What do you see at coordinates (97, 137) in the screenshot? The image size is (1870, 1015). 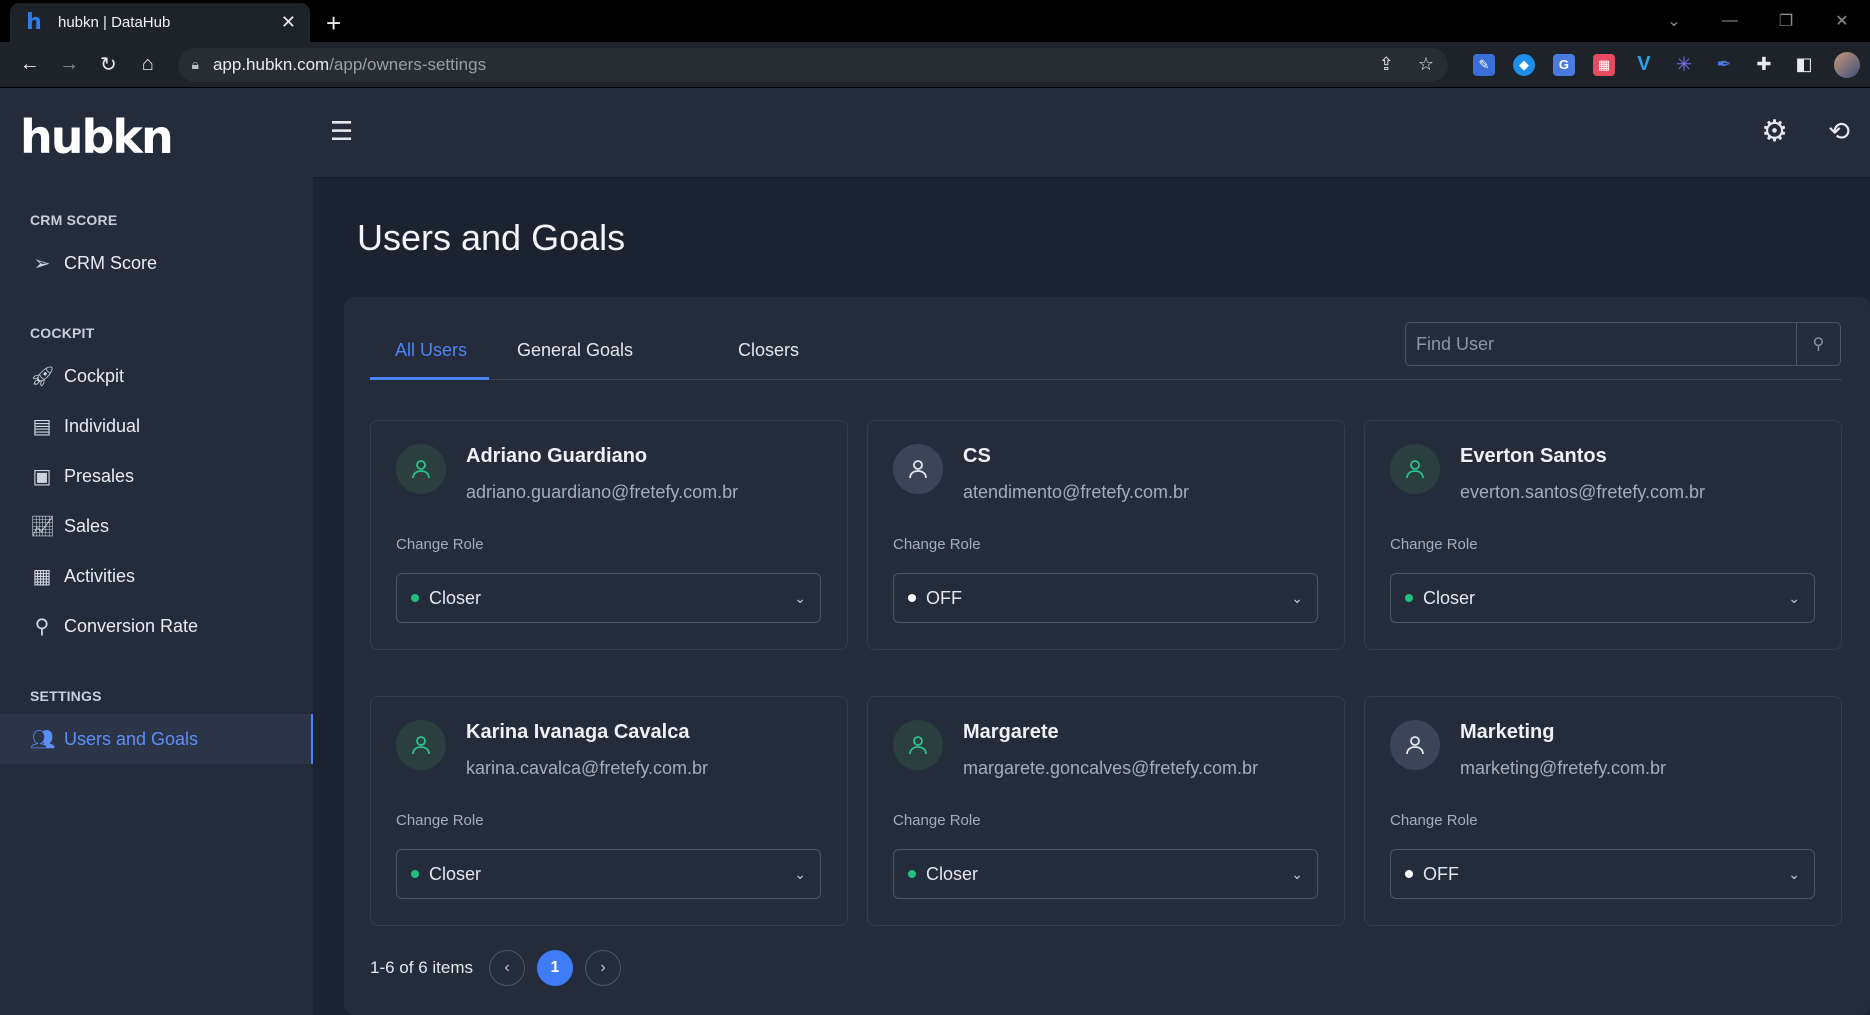 I see `hubkn-logo: hubkn` at bounding box center [97, 137].